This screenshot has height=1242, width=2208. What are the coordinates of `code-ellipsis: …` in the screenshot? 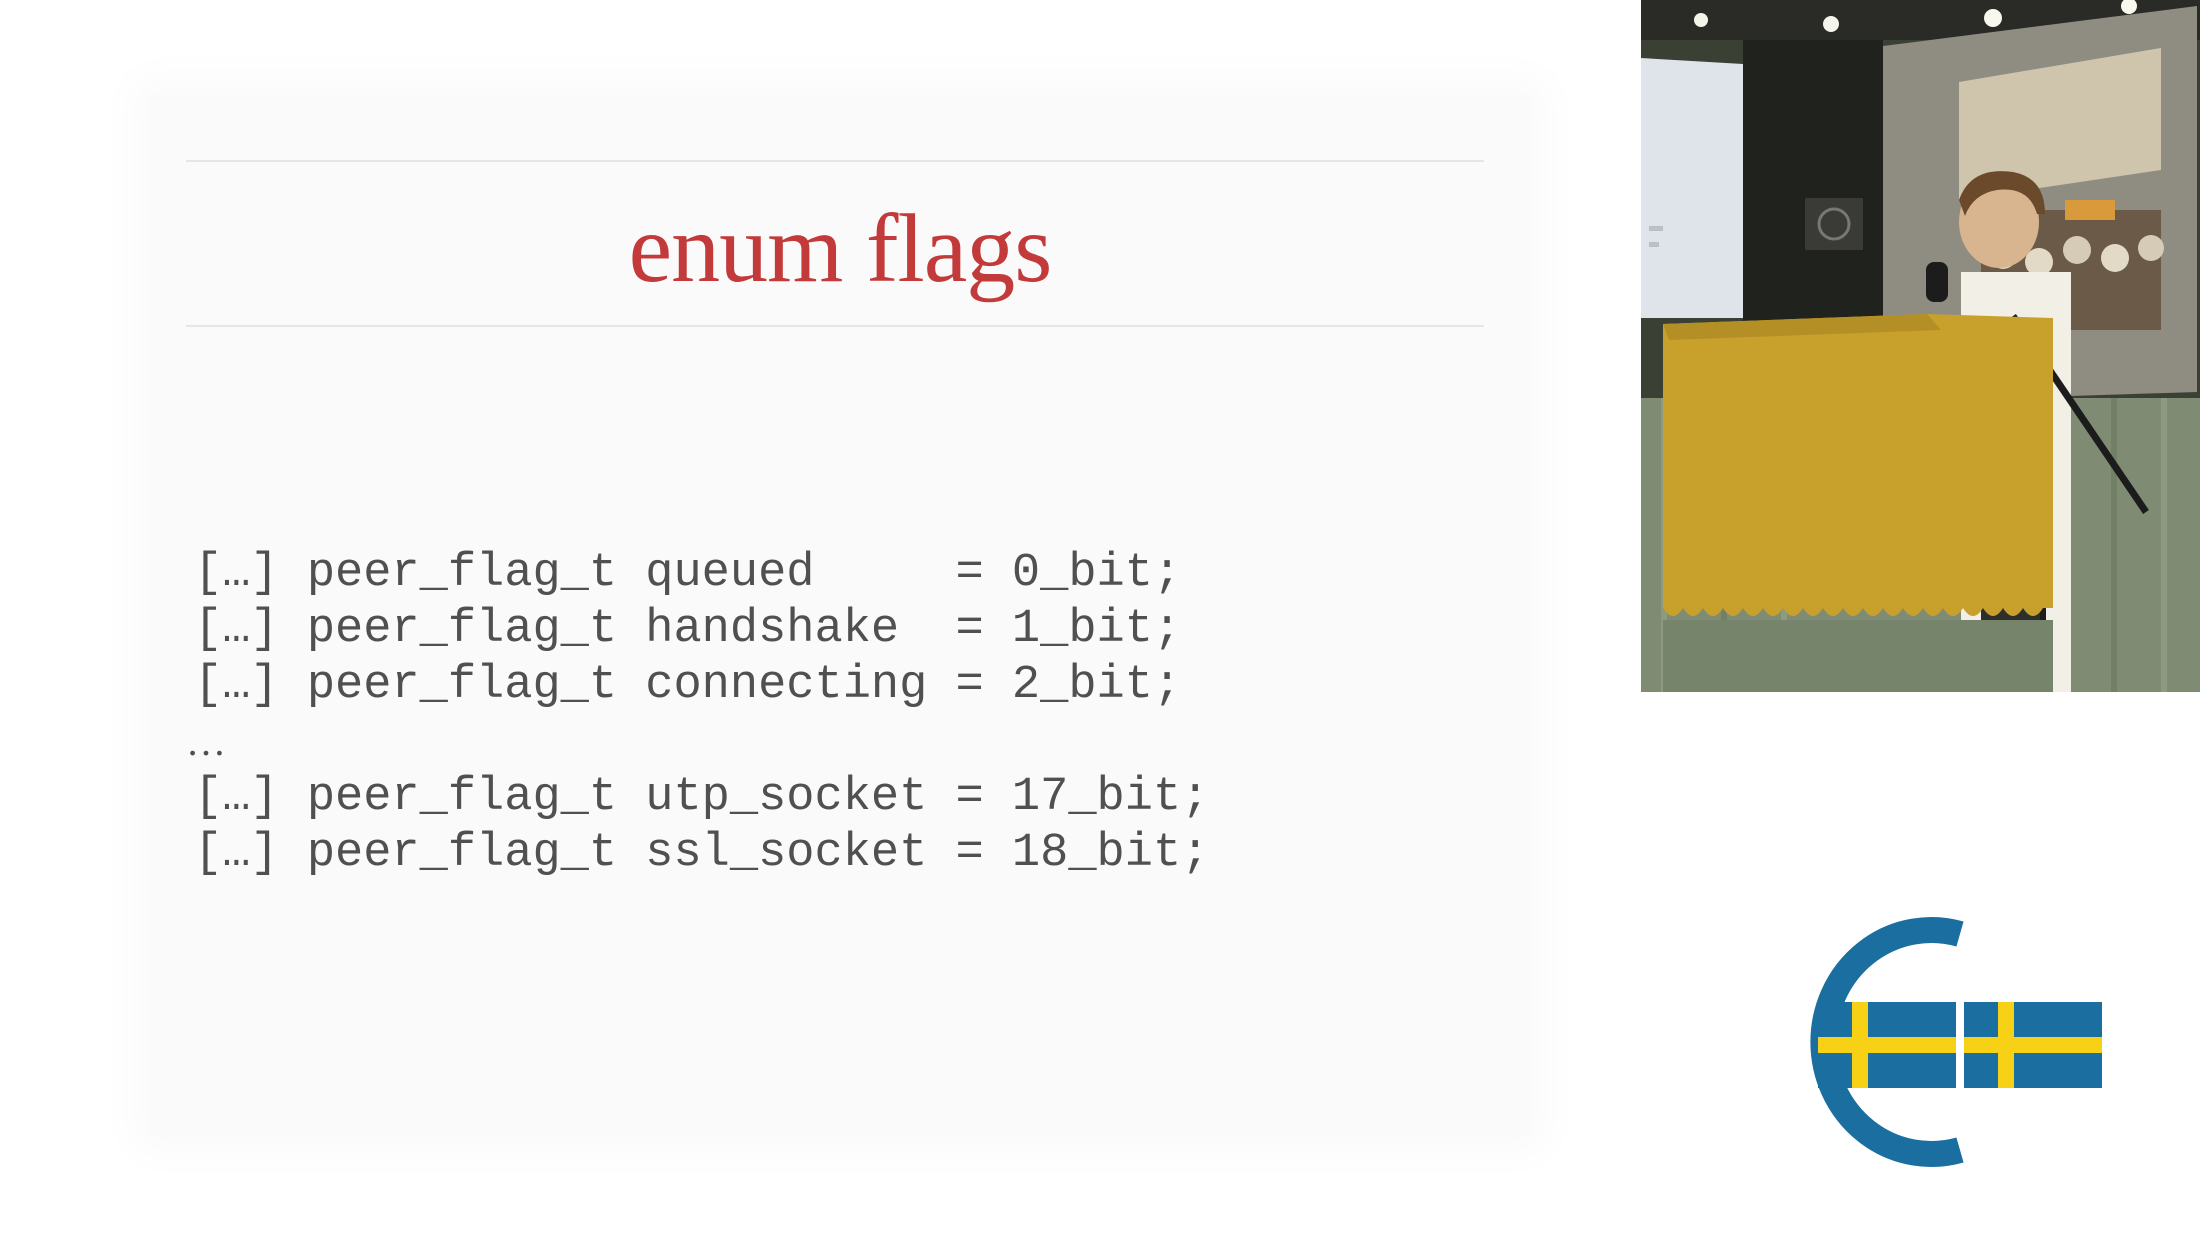 It's located at (206, 741).